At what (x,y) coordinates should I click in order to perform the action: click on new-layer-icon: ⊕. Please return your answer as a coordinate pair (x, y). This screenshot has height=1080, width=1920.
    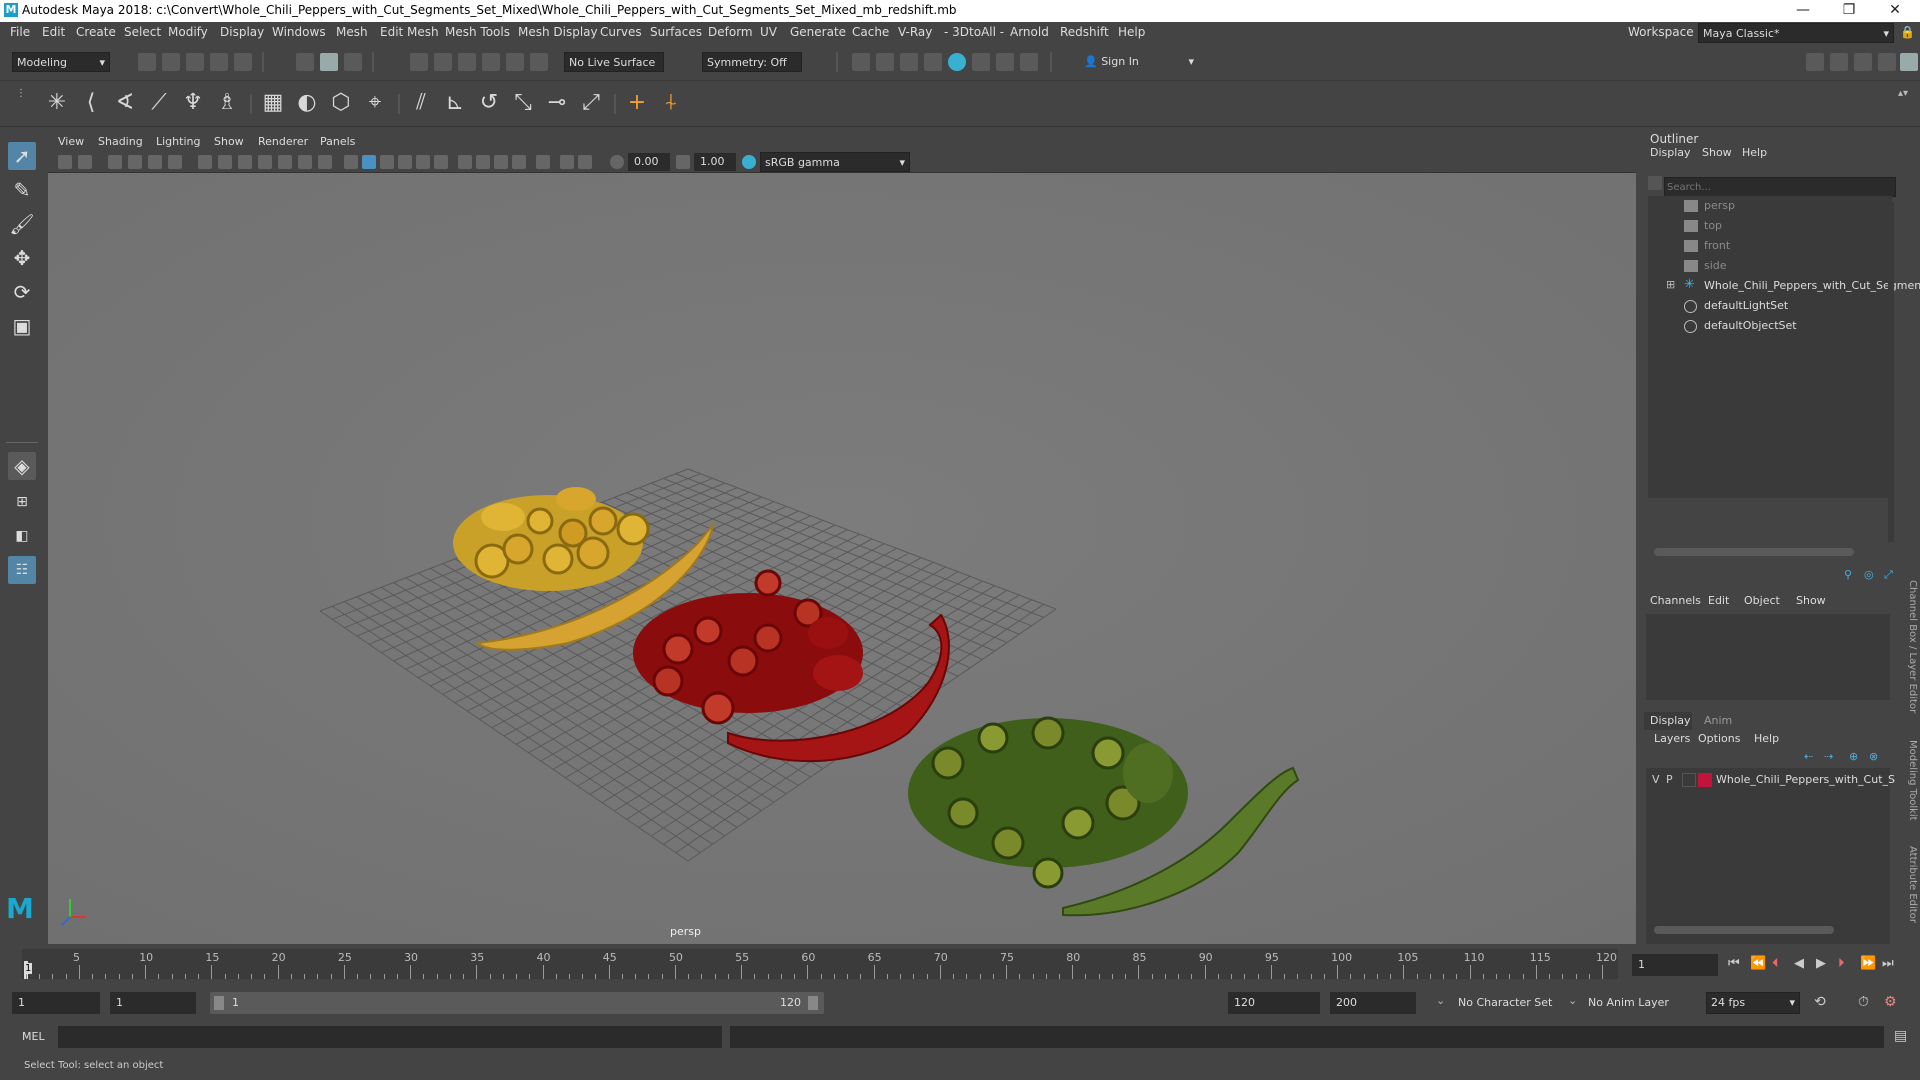
    Looking at the image, I should click on (1853, 756).